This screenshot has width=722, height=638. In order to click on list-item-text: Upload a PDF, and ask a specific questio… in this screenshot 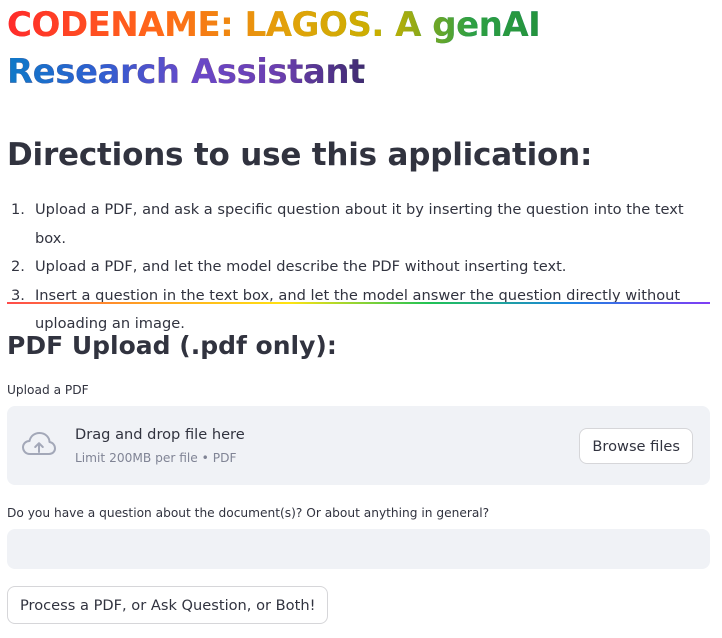, I will do `click(359, 224)`.